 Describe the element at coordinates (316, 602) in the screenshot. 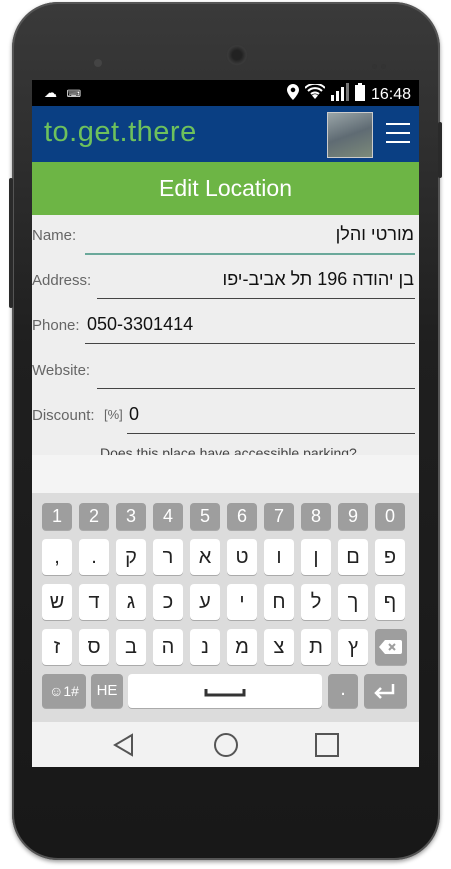

I see `key-lamed: ל` at that location.